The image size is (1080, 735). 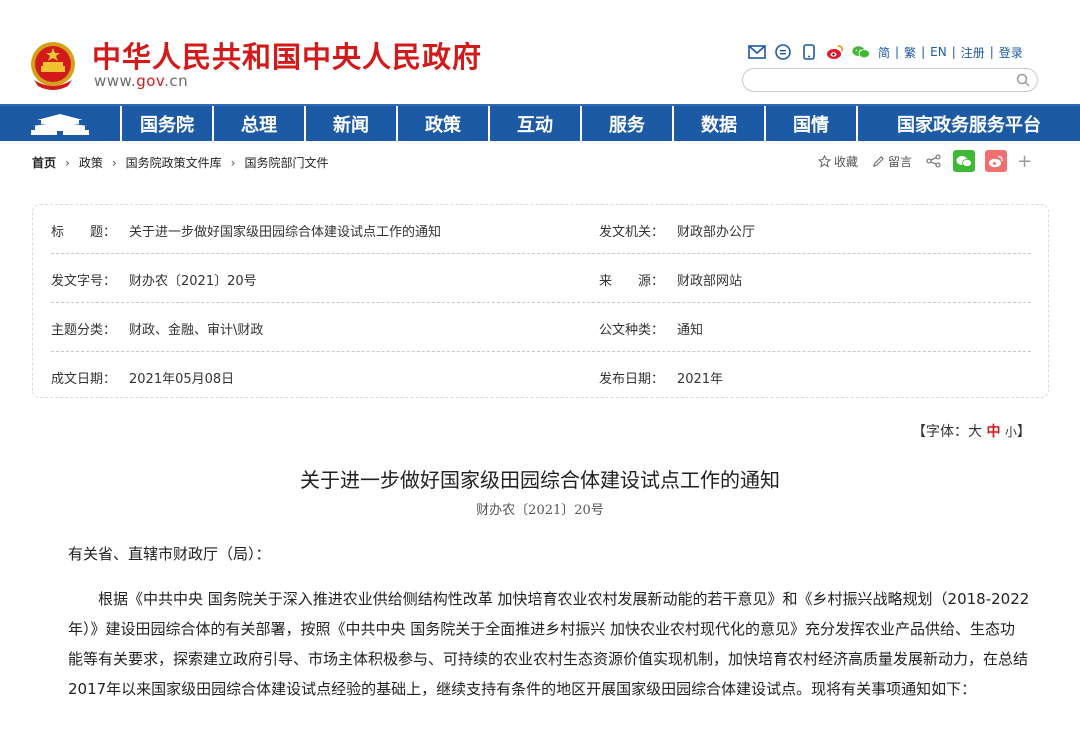 I want to click on site-url: www.gov.cn, so click(x=141, y=81).